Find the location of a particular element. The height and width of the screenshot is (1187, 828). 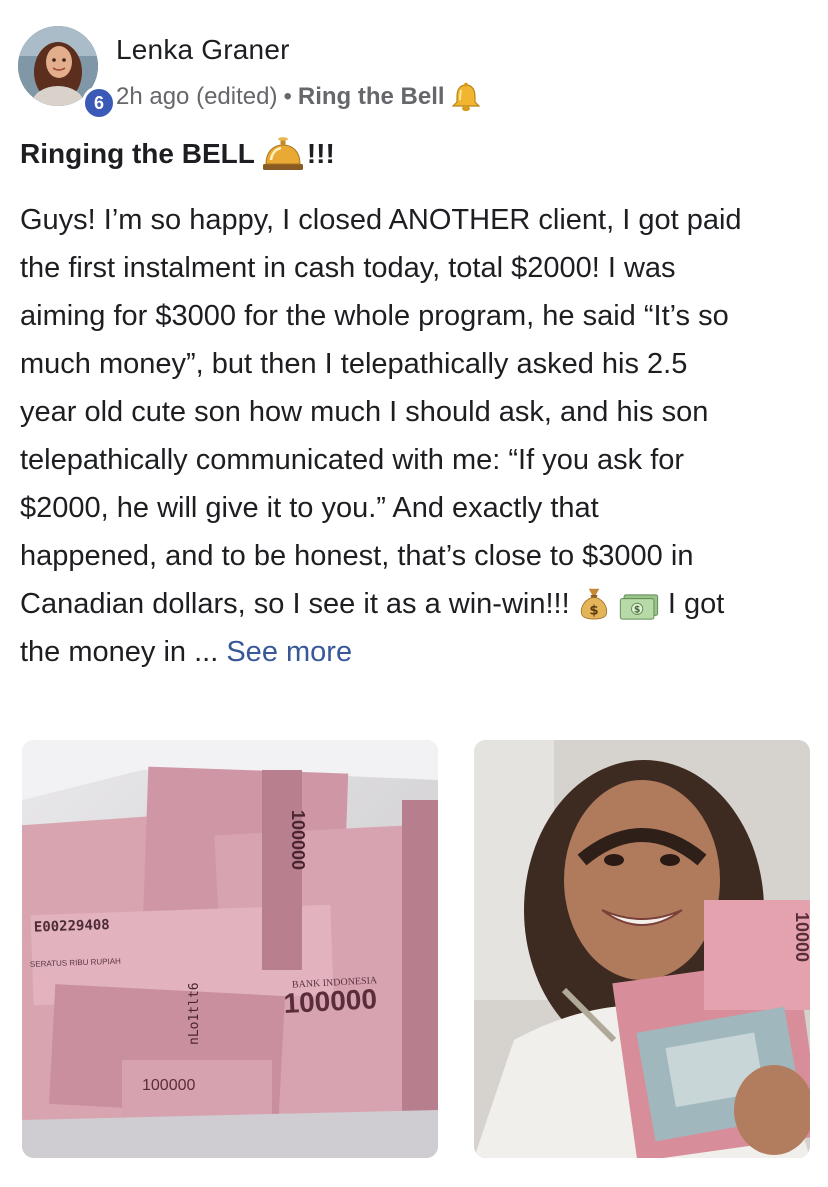

service-bell-icon is located at coordinates (283, 154).